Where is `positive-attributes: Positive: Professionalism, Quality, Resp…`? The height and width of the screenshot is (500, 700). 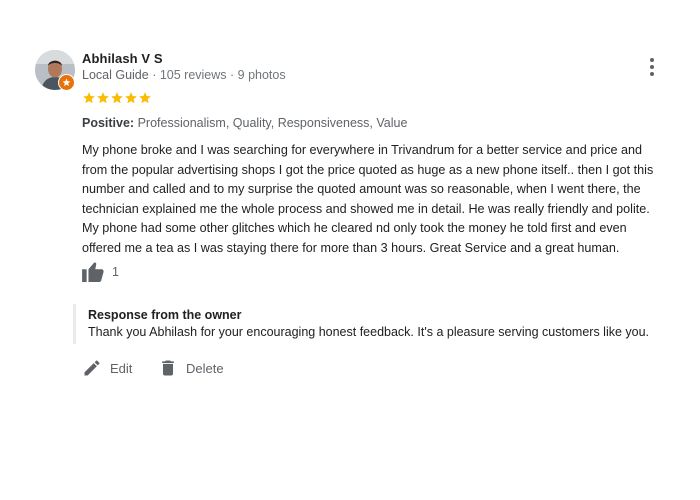 positive-attributes: Positive: Professionalism, Quality, Resp… is located at coordinates (244, 123).